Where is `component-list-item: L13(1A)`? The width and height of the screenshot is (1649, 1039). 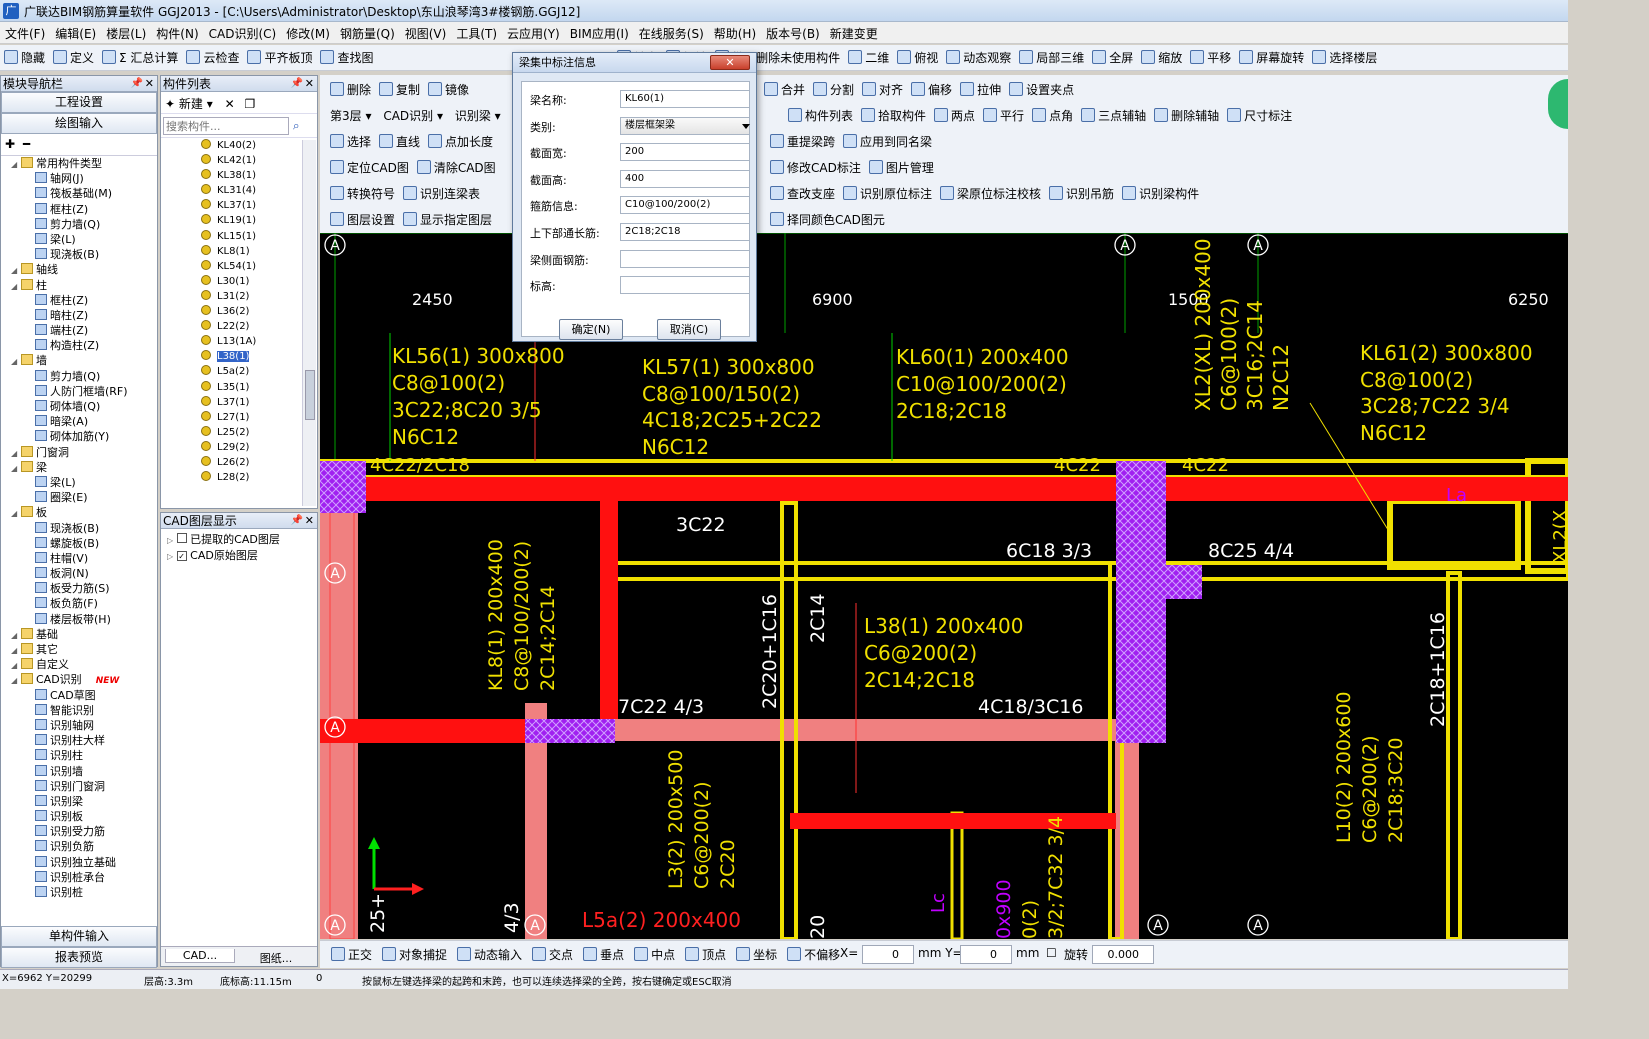 component-list-item: L13(1A) is located at coordinates (239, 341).